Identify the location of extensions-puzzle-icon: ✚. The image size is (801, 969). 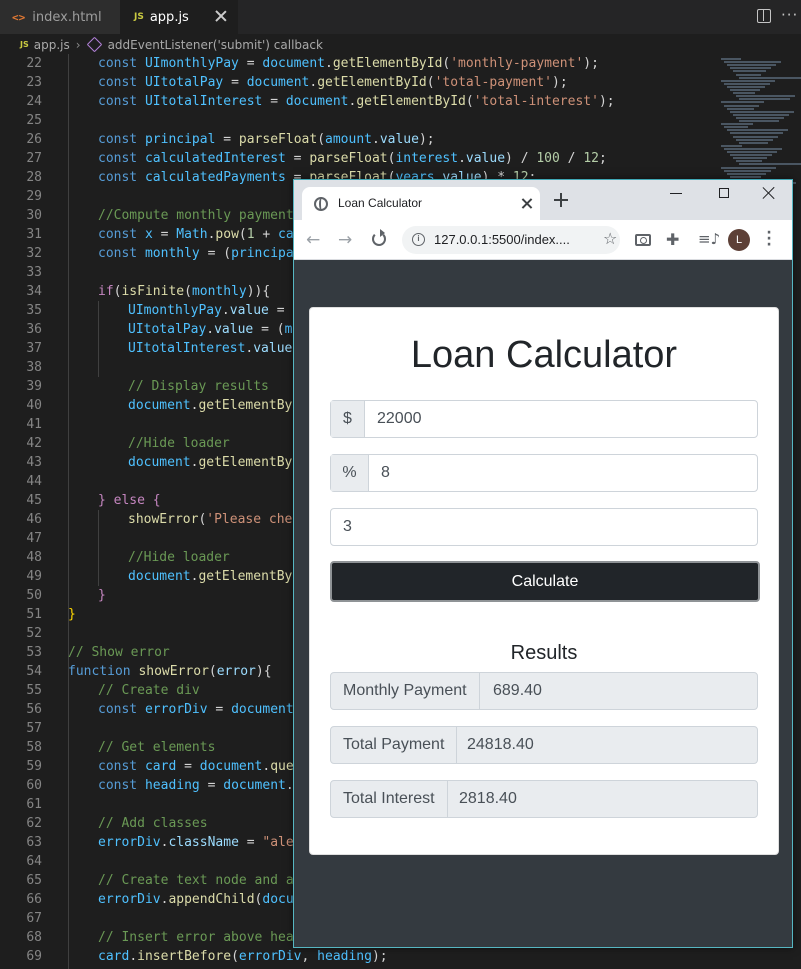
(672, 239).